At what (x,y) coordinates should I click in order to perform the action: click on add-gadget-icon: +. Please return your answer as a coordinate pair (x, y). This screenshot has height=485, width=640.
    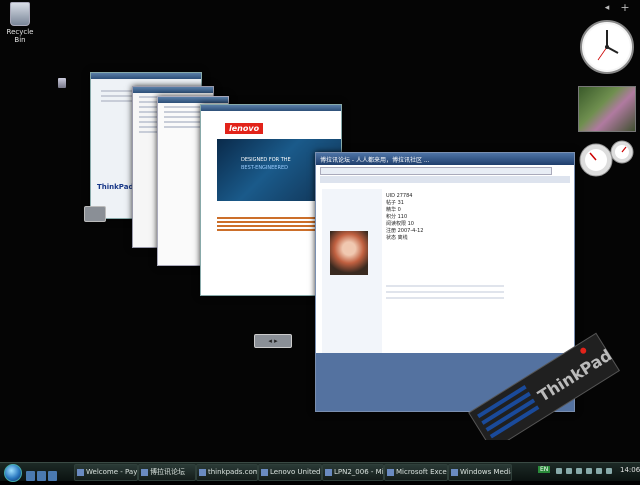
    Looking at the image, I should click on (625, 8).